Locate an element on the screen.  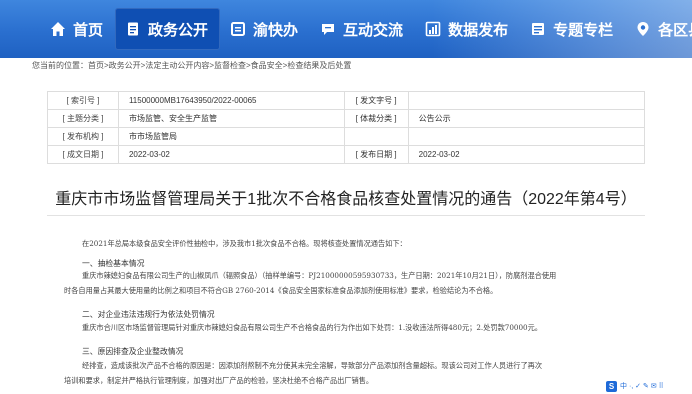
meta-key is located at coordinates (376, 136).